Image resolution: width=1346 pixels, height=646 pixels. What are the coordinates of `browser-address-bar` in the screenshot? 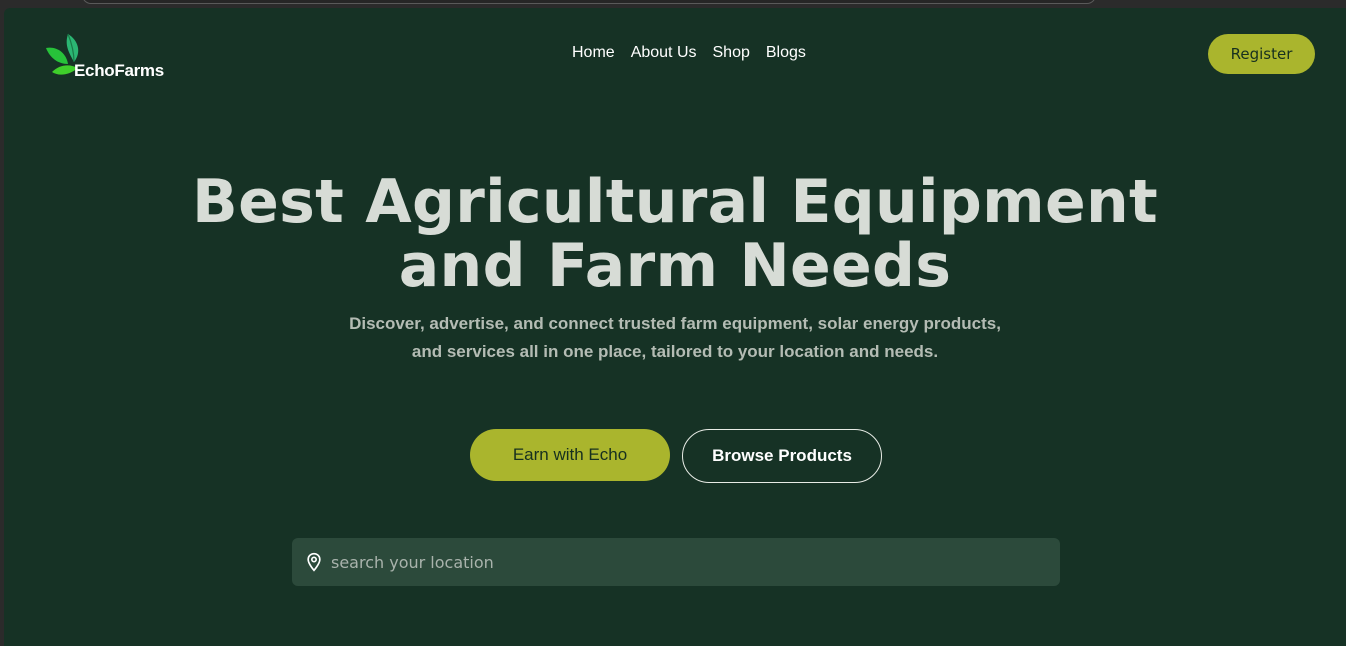 It's located at (589, 2).